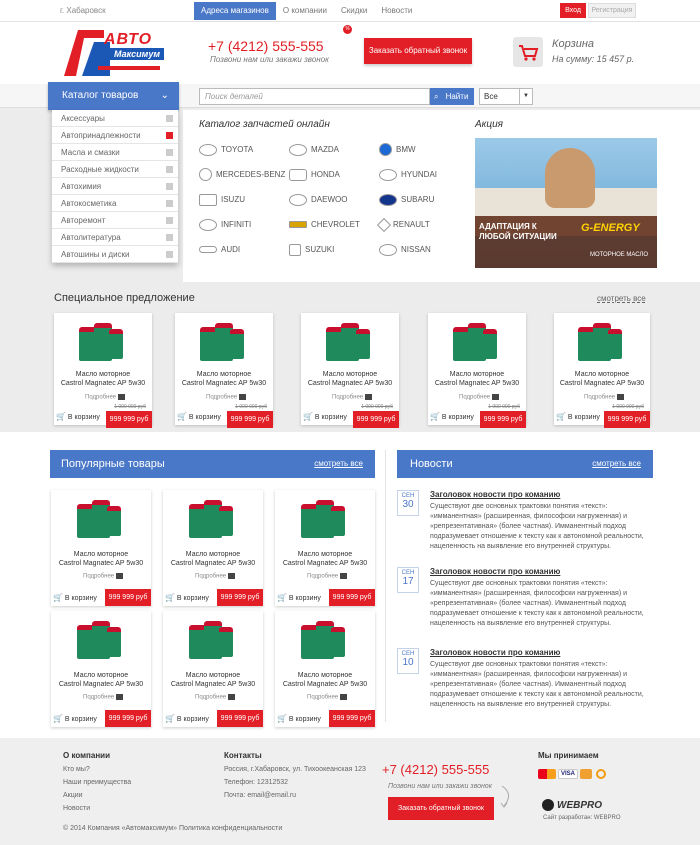  What do you see at coordinates (441, 808) in the screenshot?
I see `footer-callback-button: Заказать обратный звонок` at bounding box center [441, 808].